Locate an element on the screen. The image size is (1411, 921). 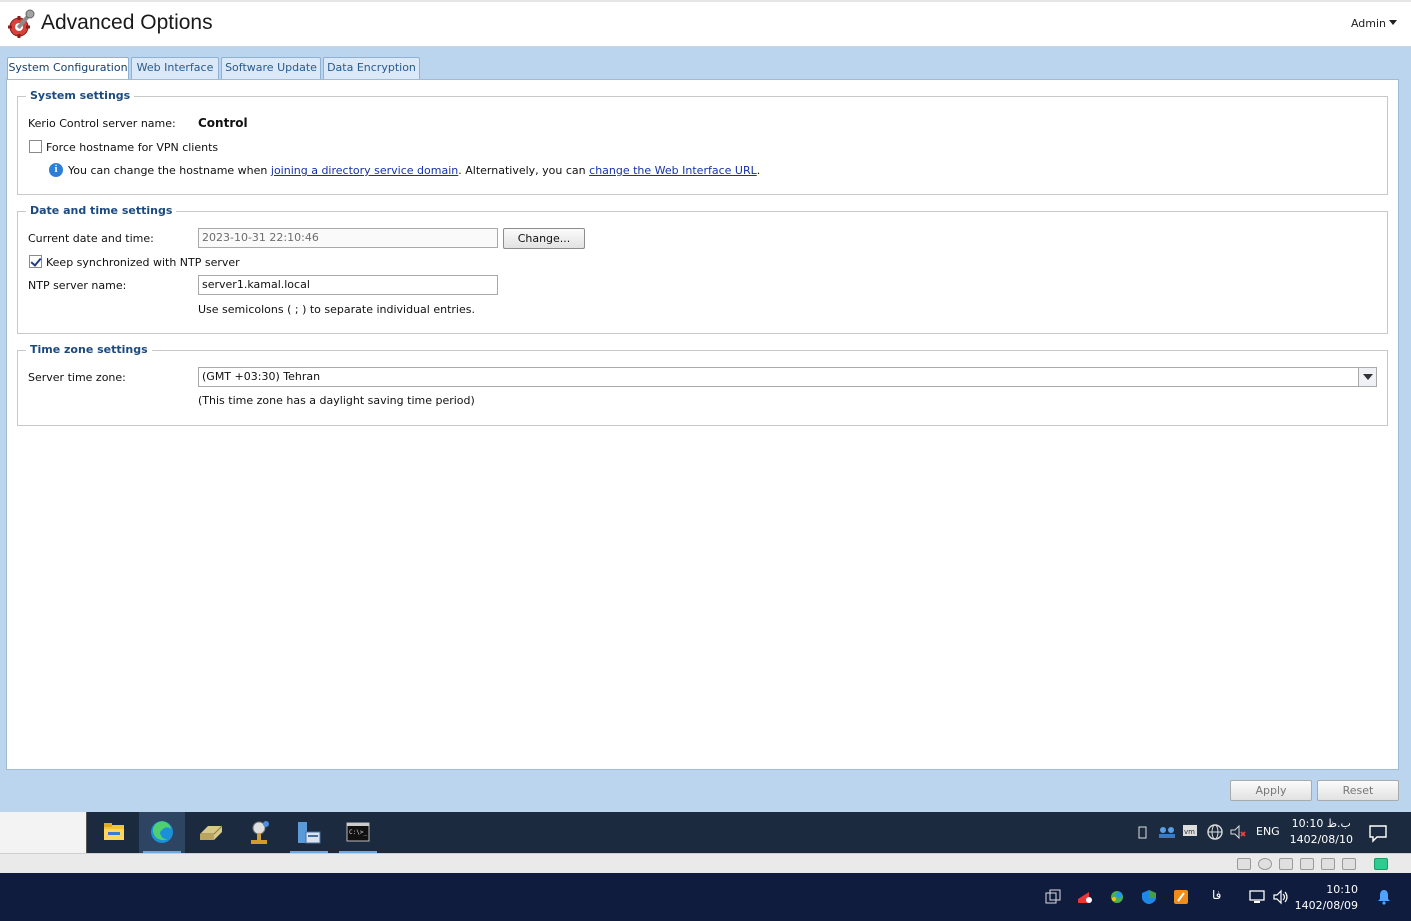
current-date-time-field: 2023-10-31 22:10:46 is located at coordinates (348, 238).